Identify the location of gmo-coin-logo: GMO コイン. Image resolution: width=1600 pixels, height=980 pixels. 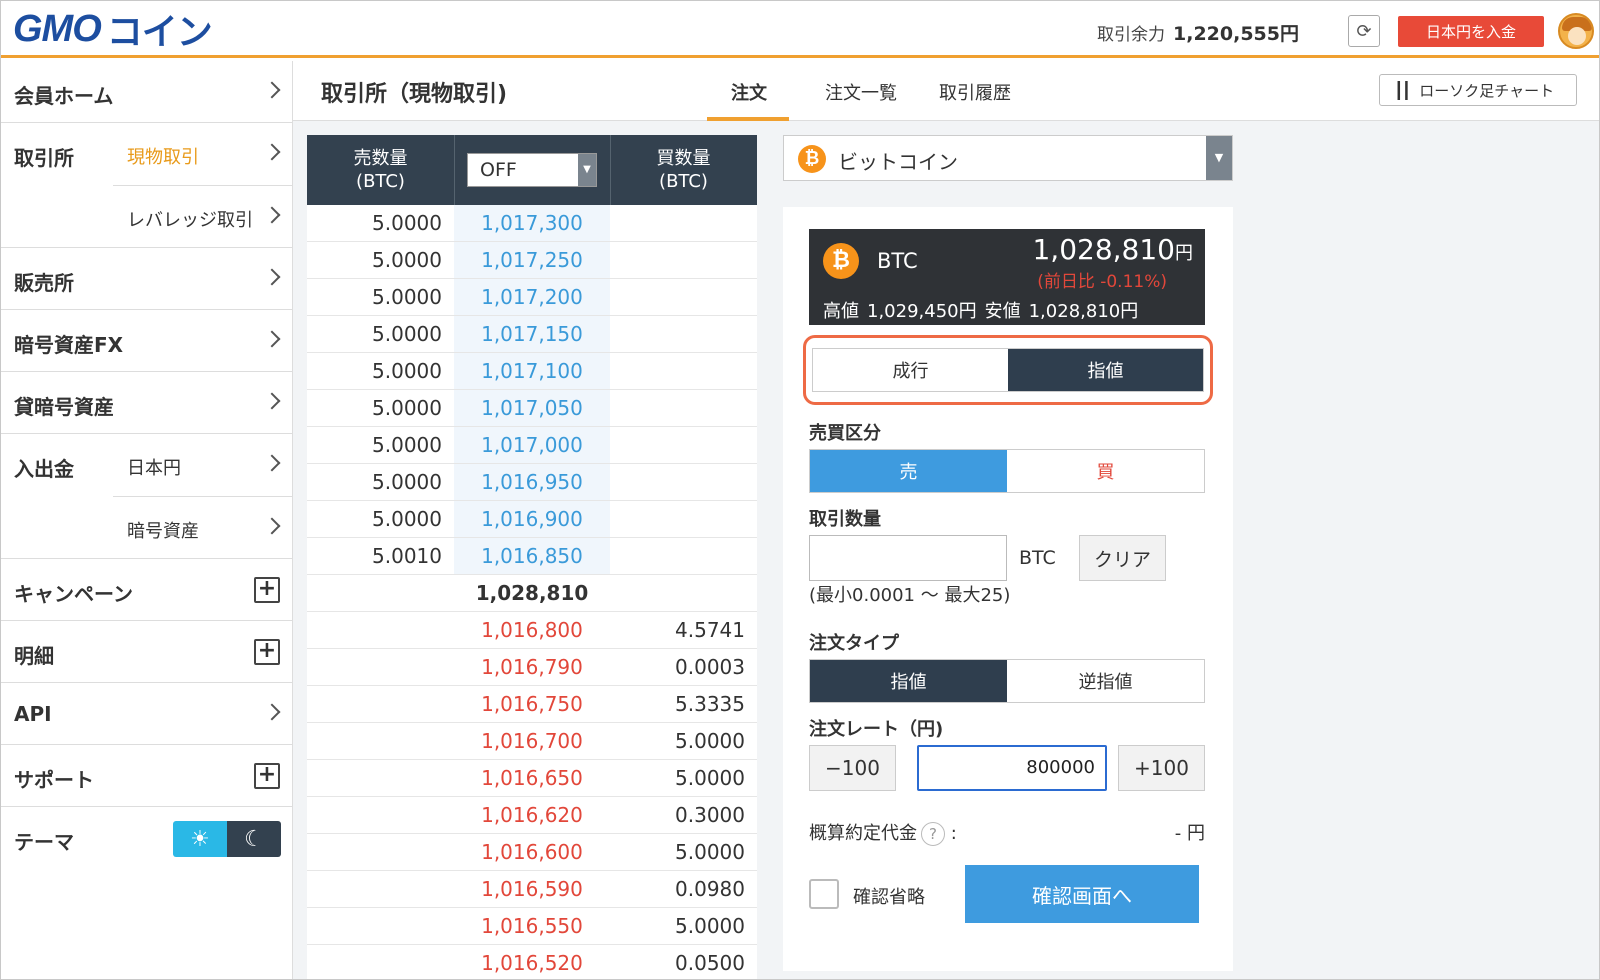
(113, 30).